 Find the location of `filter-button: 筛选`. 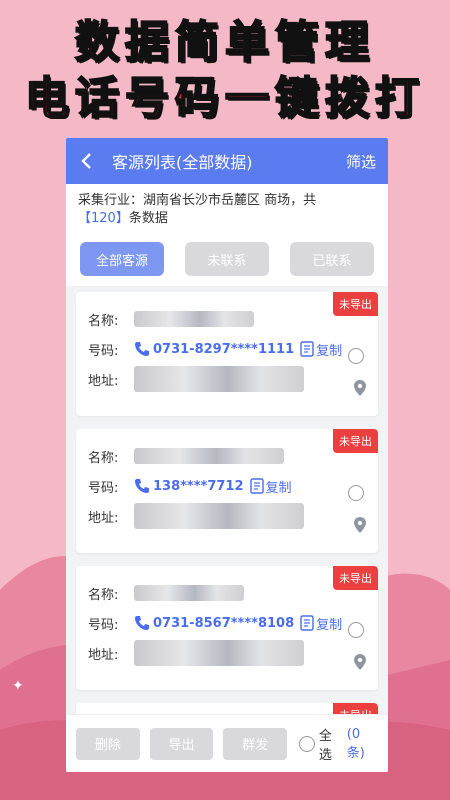

filter-button: 筛选 is located at coordinates (361, 161).